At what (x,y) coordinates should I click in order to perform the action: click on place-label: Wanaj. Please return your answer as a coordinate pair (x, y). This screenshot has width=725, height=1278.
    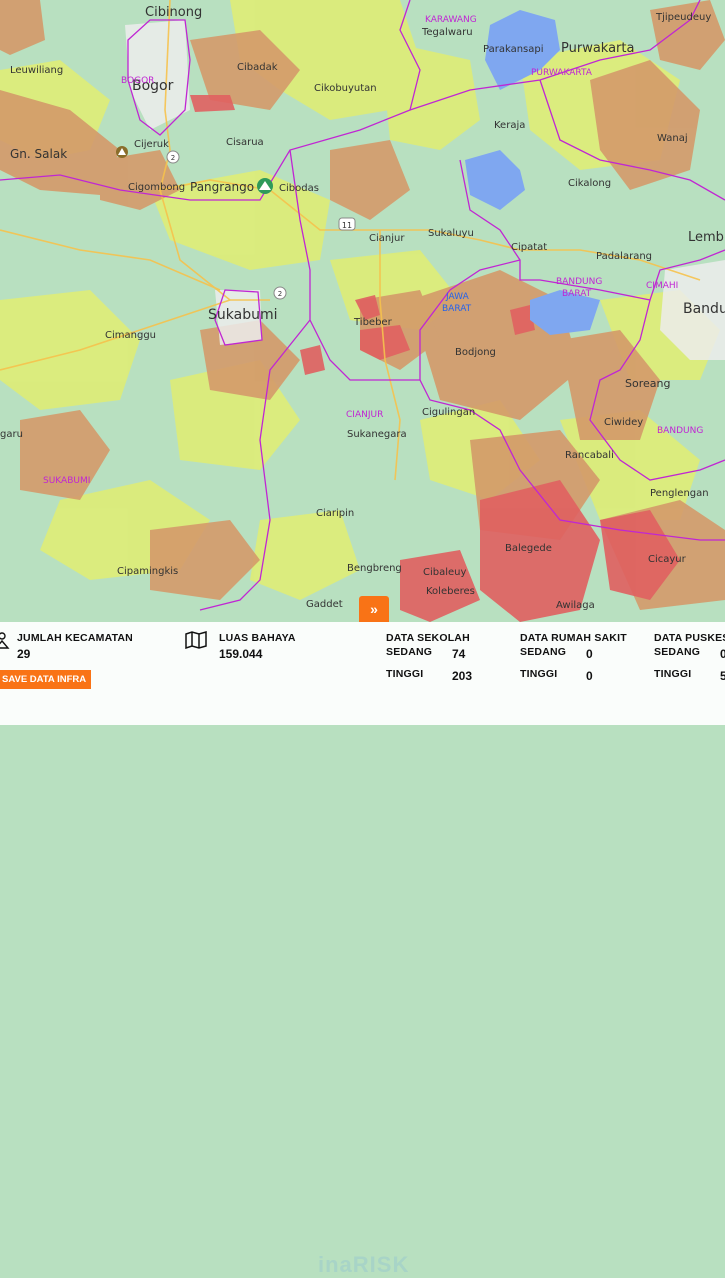
    Looking at the image, I should click on (672, 138).